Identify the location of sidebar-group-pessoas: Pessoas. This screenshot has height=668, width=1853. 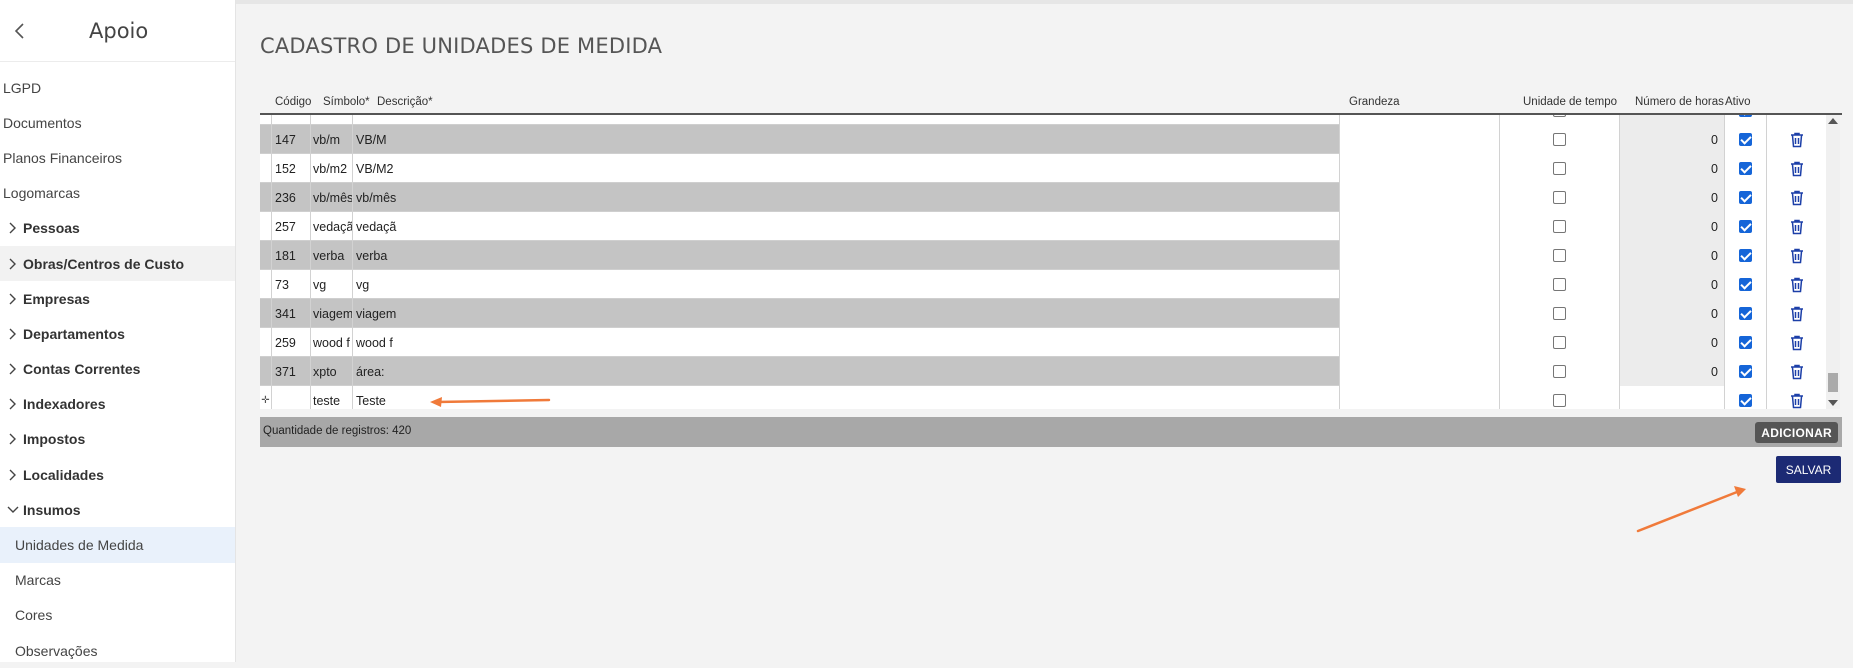
(117, 228).